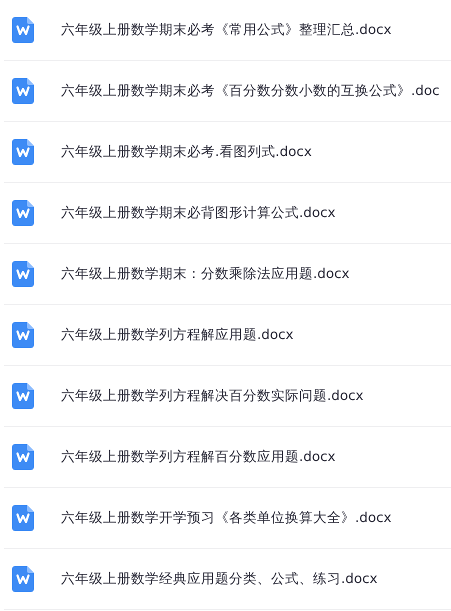 The image size is (451, 611). I want to click on file-name: 六年级上册数学期末必考《百分数分数小数的互换公式》.doc, so click(250, 91).